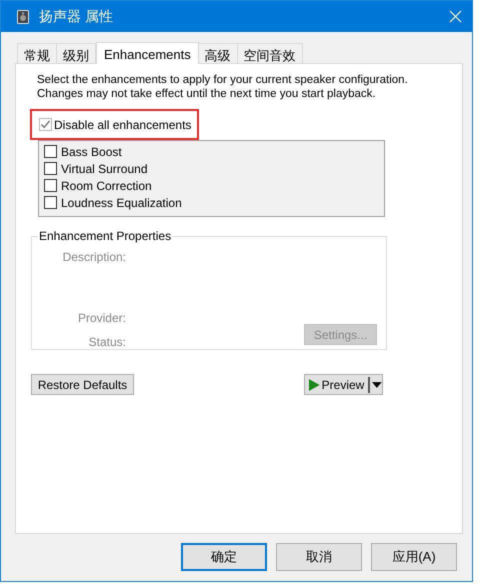  I want to click on tab: 级别, so click(76, 53).